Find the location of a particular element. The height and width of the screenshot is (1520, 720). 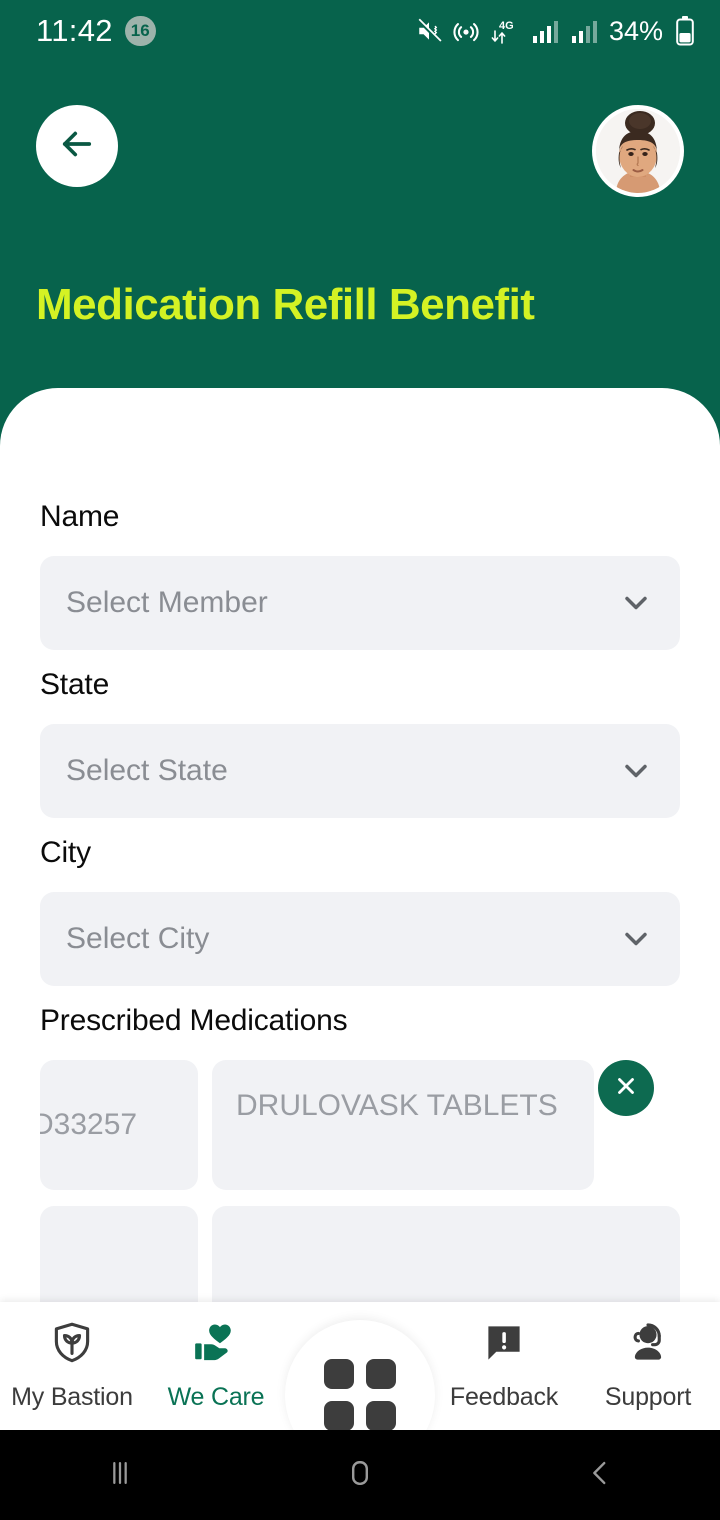

back-icon is located at coordinates (600, 1475).